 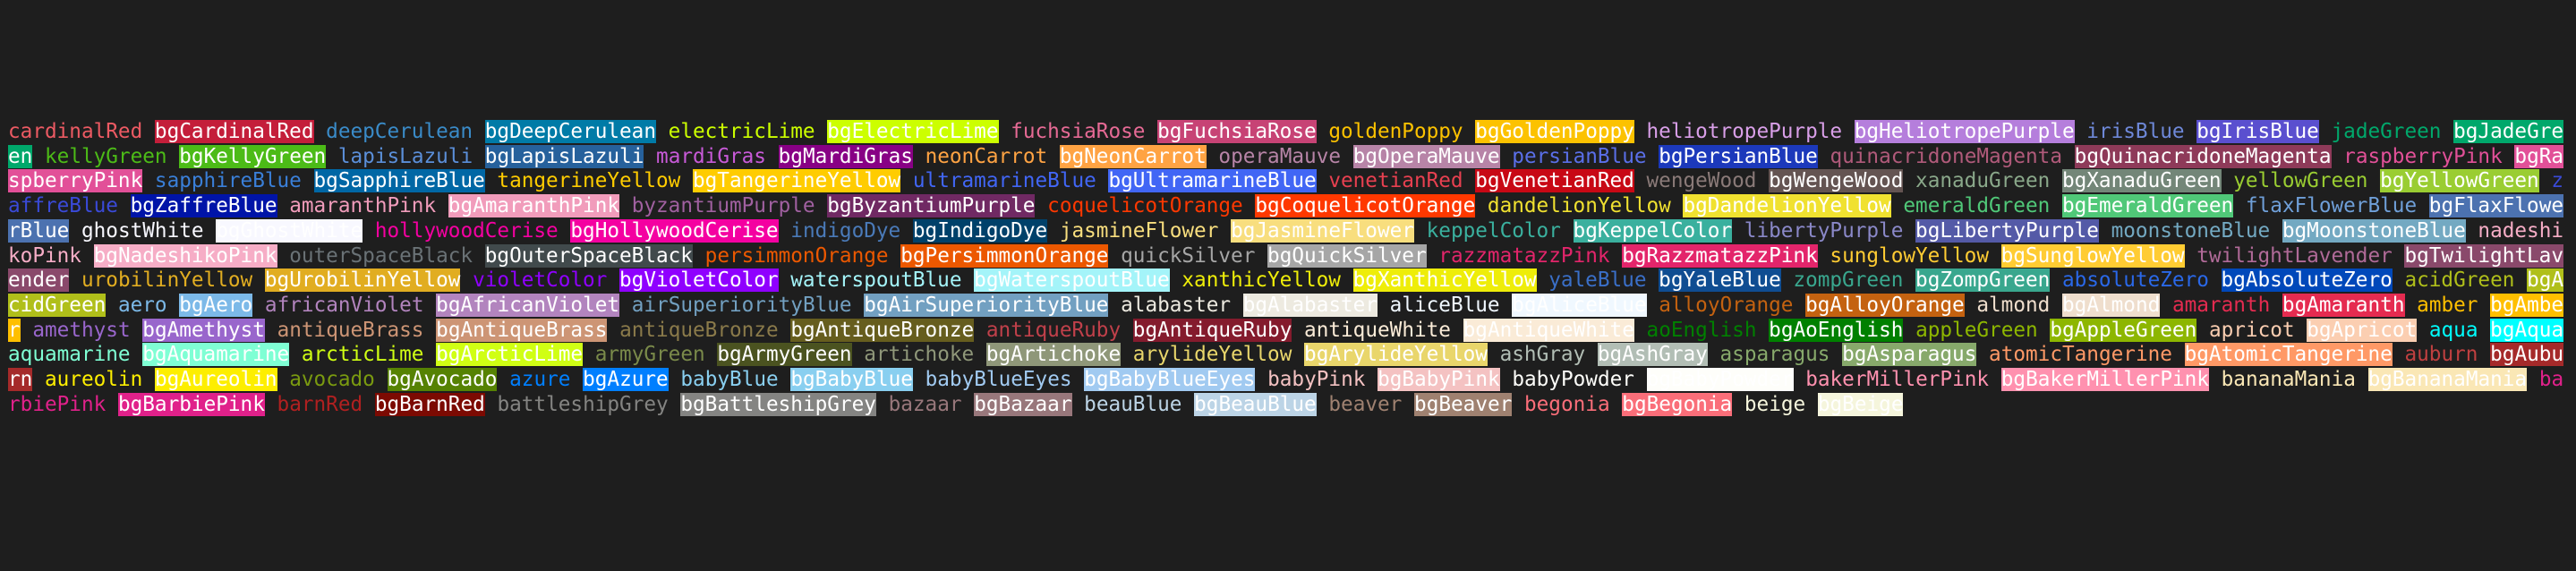 What do you see at coordinates (1261, 280) in the screenshot?
I see `fg-color-sample: xanthicYellow` at bounding box center [1261, 280].